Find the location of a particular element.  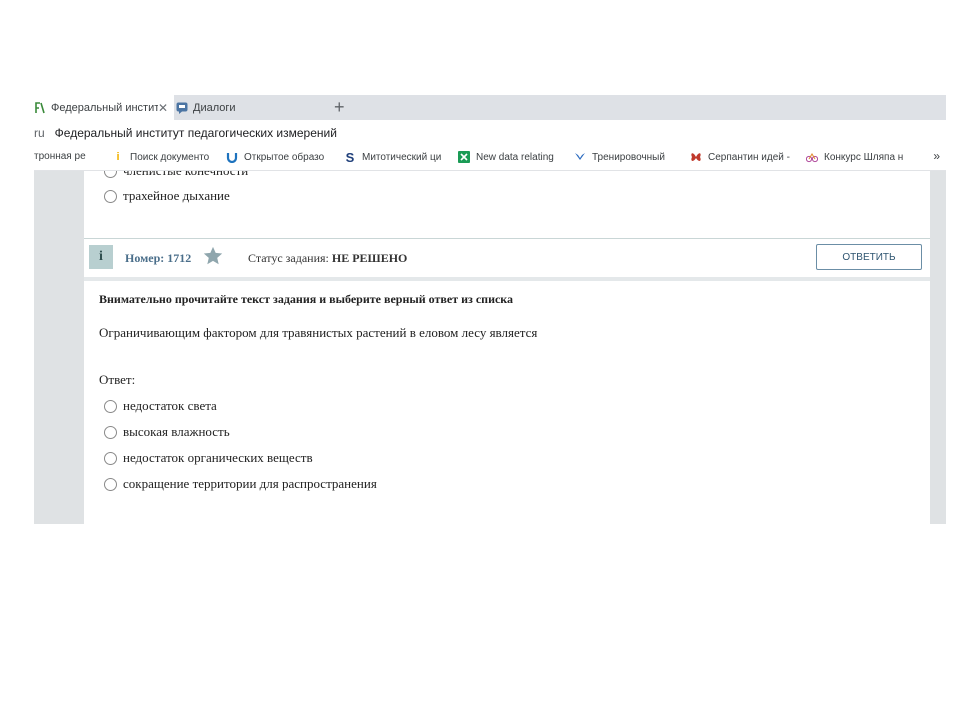

open-education-icon is located at coordinates (232, 157).